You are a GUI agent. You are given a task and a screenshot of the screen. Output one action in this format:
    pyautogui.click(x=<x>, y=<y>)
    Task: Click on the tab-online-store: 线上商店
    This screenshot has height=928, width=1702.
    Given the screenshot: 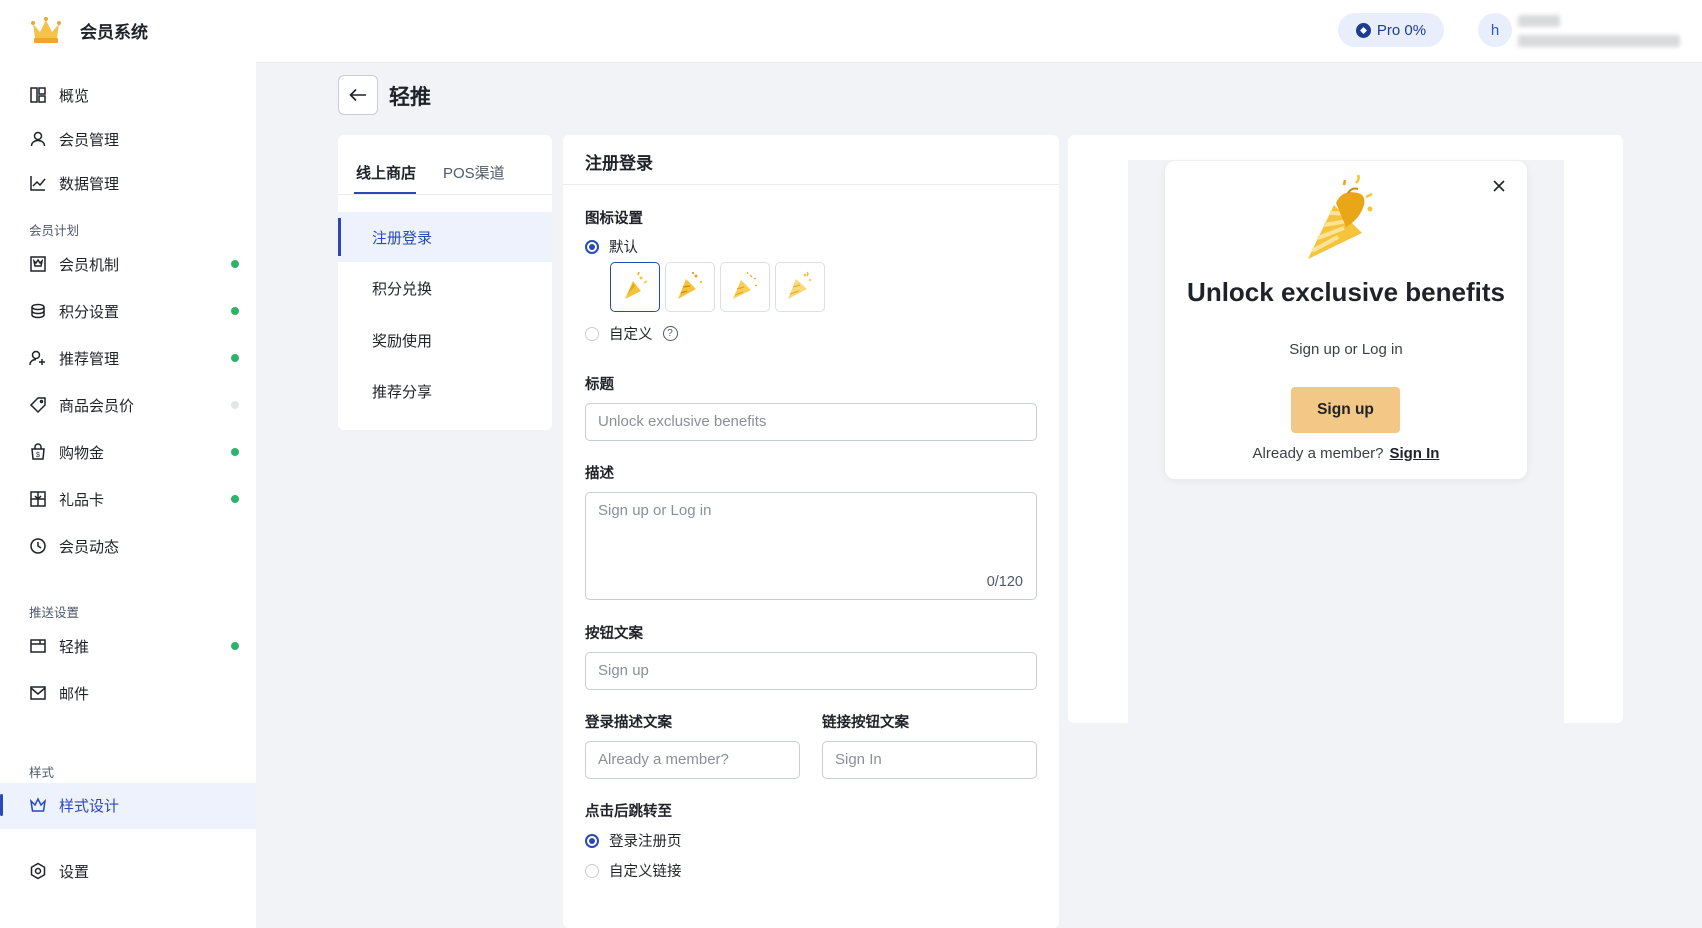 What is the action you would take?
    pyautogui.click(x=386, y=172)
    